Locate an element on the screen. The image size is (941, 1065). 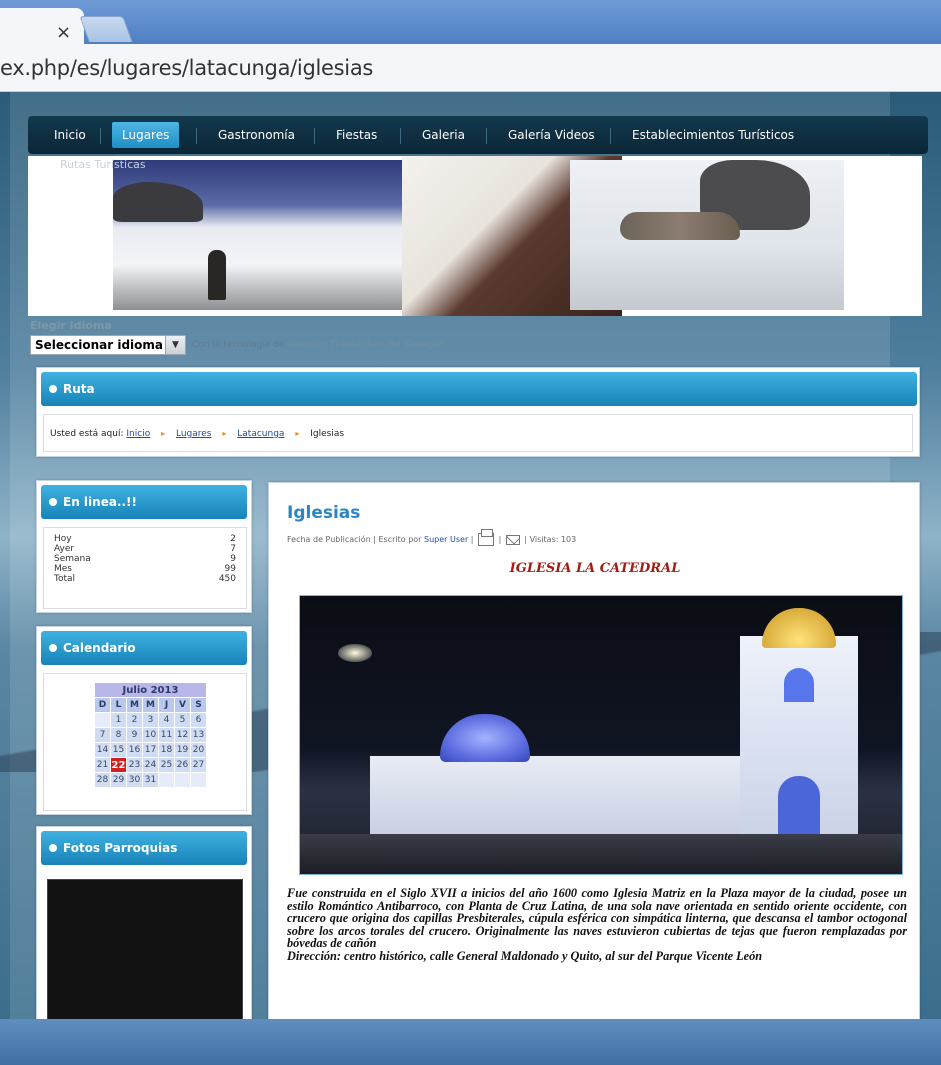
calendar-day: 1 is located at coordinates (118, 720).